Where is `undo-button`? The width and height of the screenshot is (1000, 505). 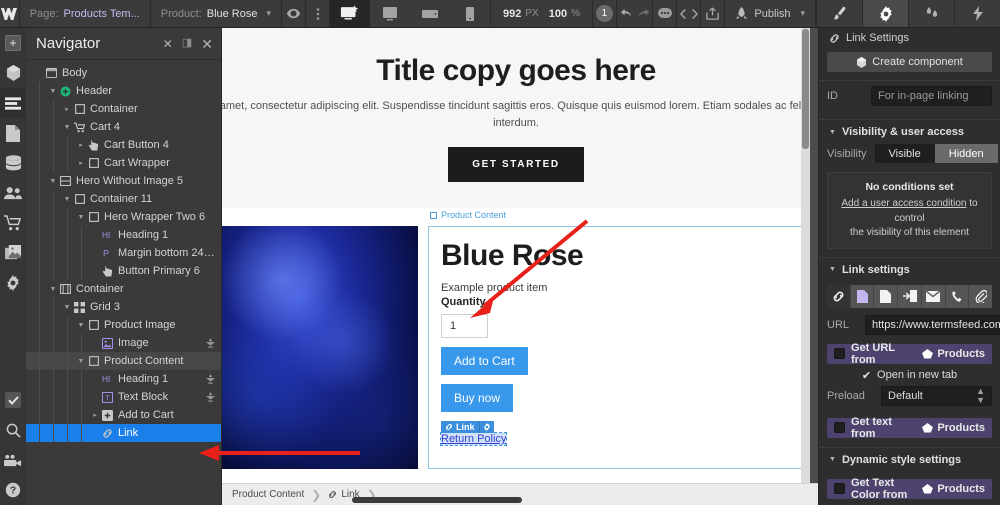
undo-button is located at coordinates (626, 13).